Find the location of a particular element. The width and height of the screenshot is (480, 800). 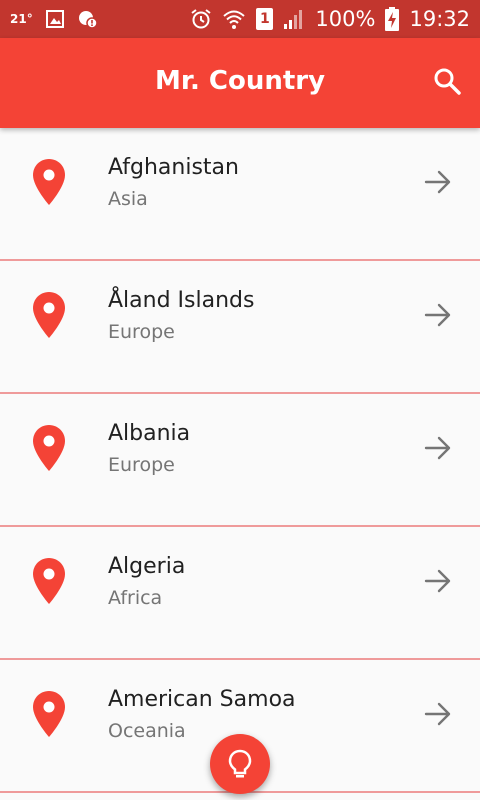

country-name: Albania is located at coordinates (149, 433).